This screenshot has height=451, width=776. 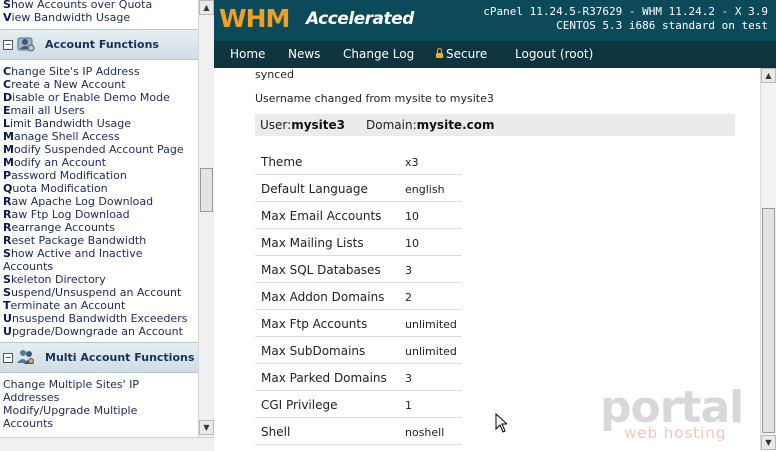 I want to click on multi-account-functions-header: − Multi Account Functions, so click(x=99, y=357).